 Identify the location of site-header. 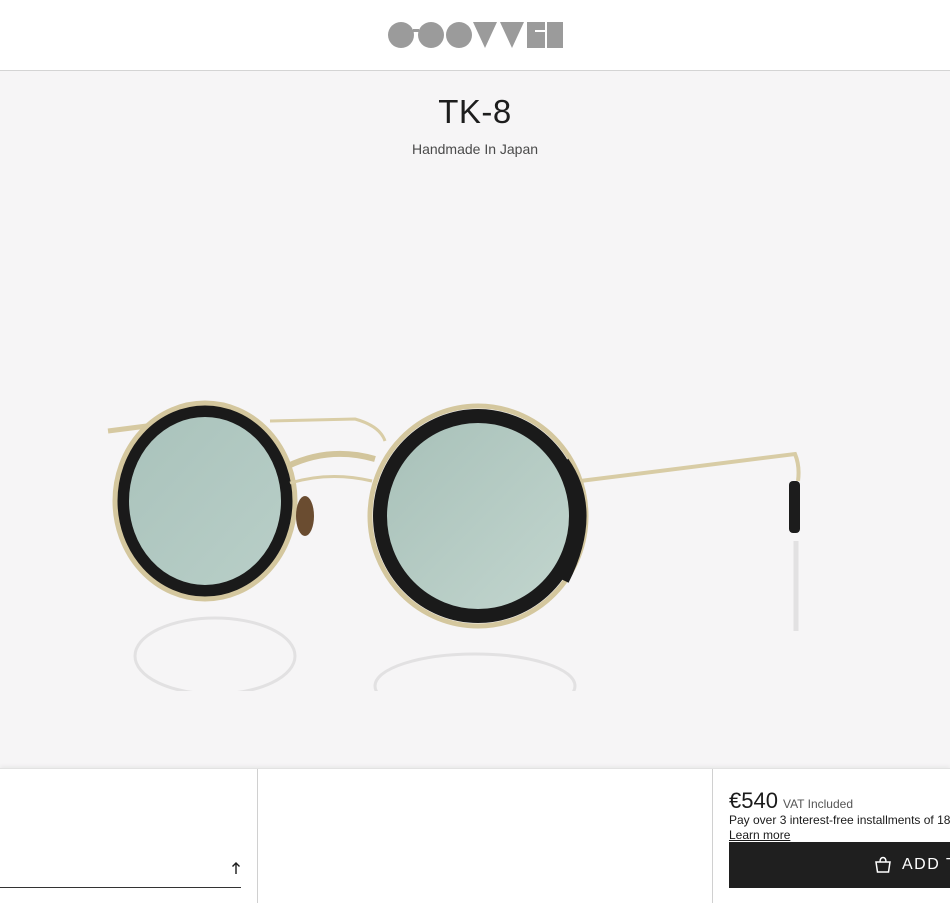
(475, 35).